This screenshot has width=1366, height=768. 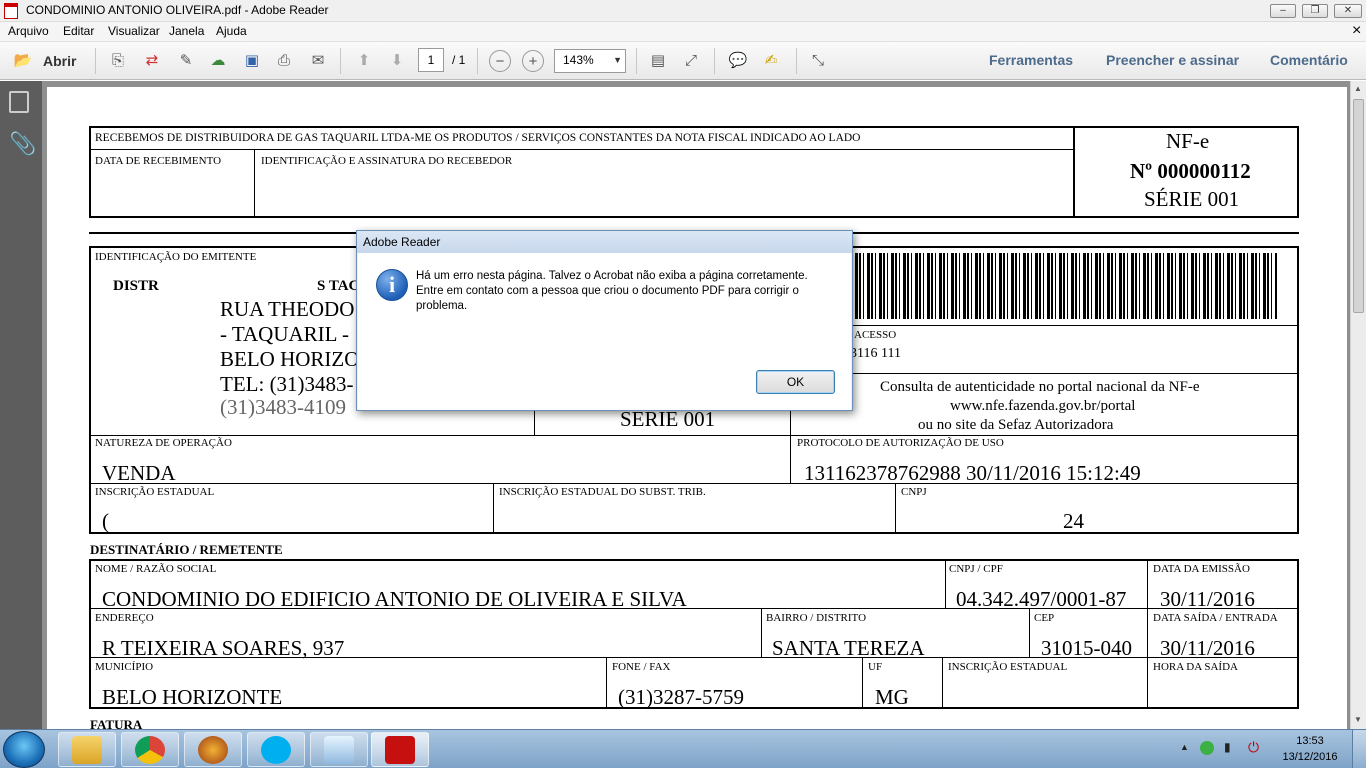 What do you see at coordinates (1086, 648) in the screenshot?
I see `recipient-cep: 31015-040` at bounding box center [1086, 648].